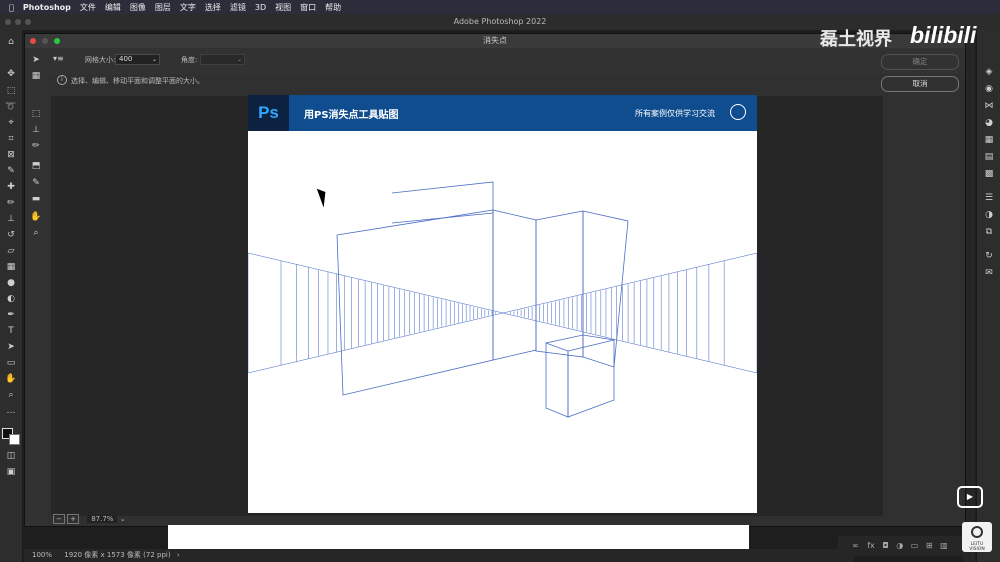  What do you see at coordinates (11, 267) in the screenshot?
I see `gradient-tool-icon: ▦` at bounding box center [11, 267].